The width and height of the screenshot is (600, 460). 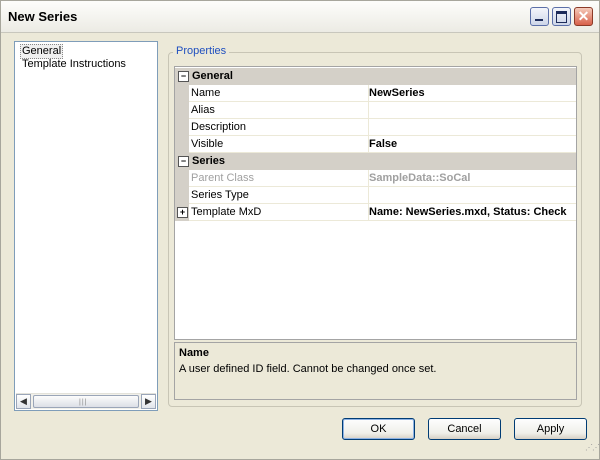 What do you see at coordinates (375, 76) in the screenshot?
I see `category-general: − General` at bounding box center [375, 76].